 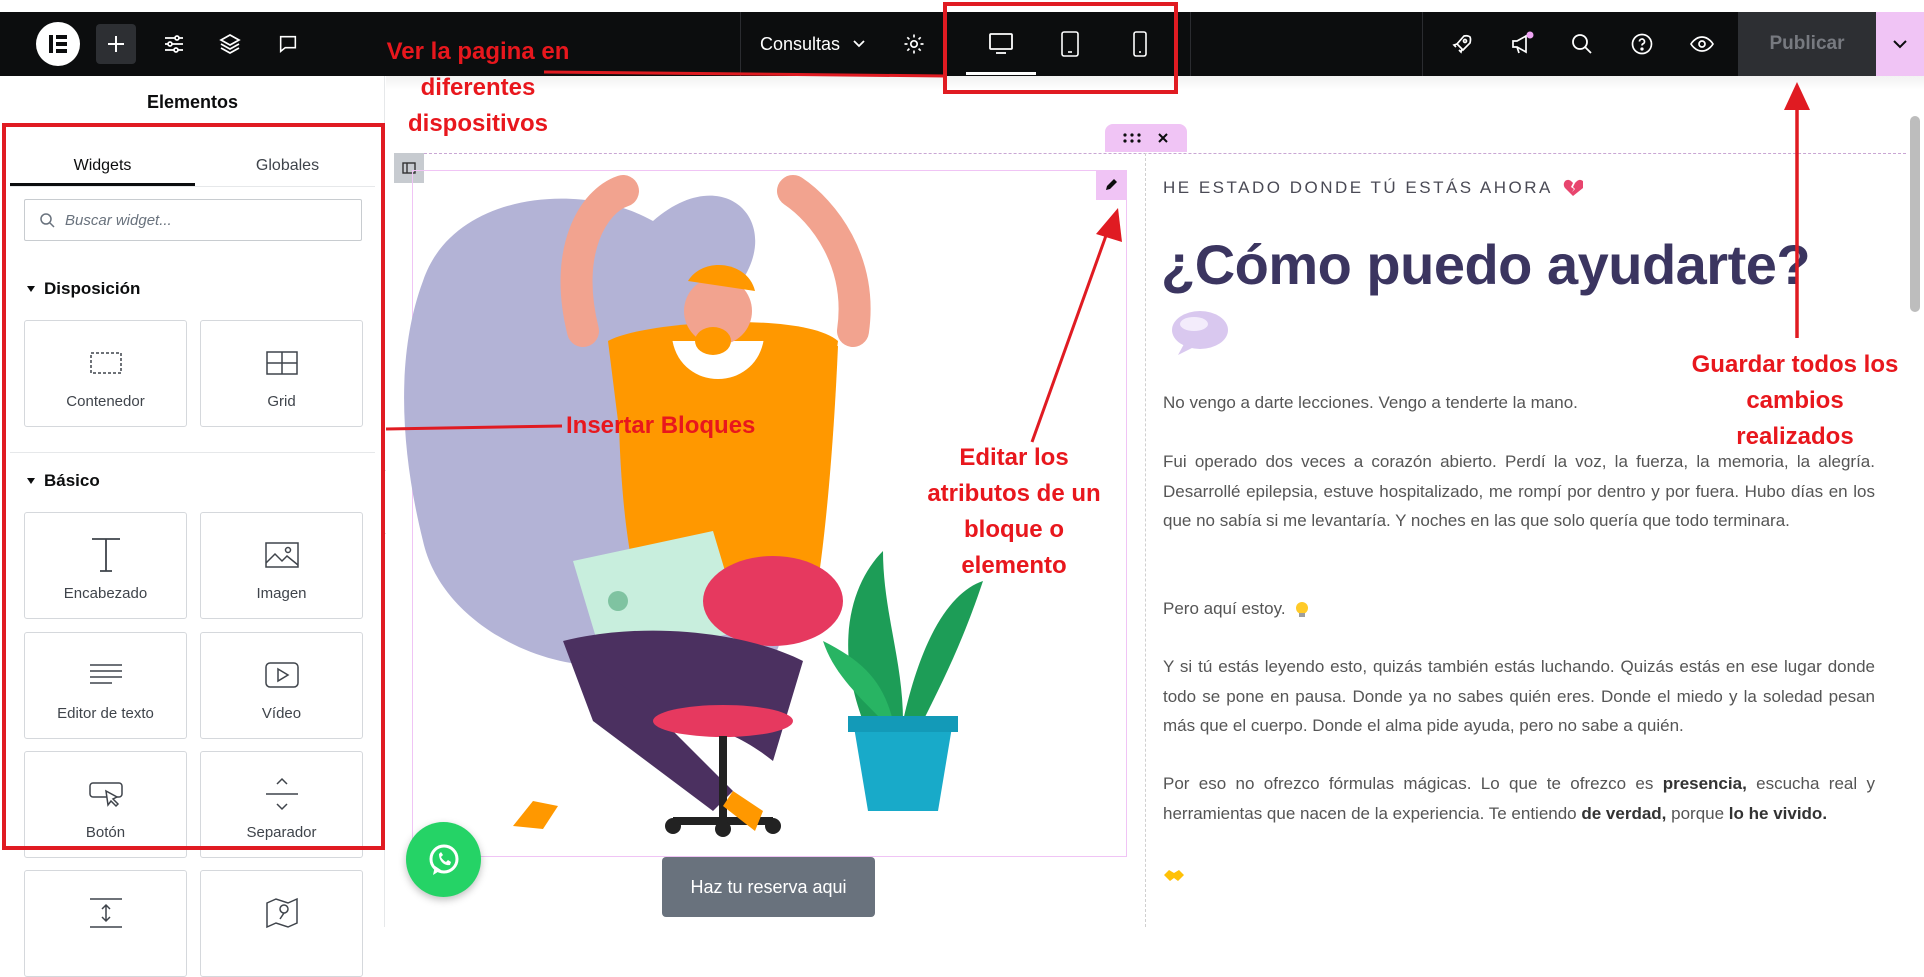 I want to click on annotation-save: Guardar todos los cambios realizados, so click(x=1795, y=400).